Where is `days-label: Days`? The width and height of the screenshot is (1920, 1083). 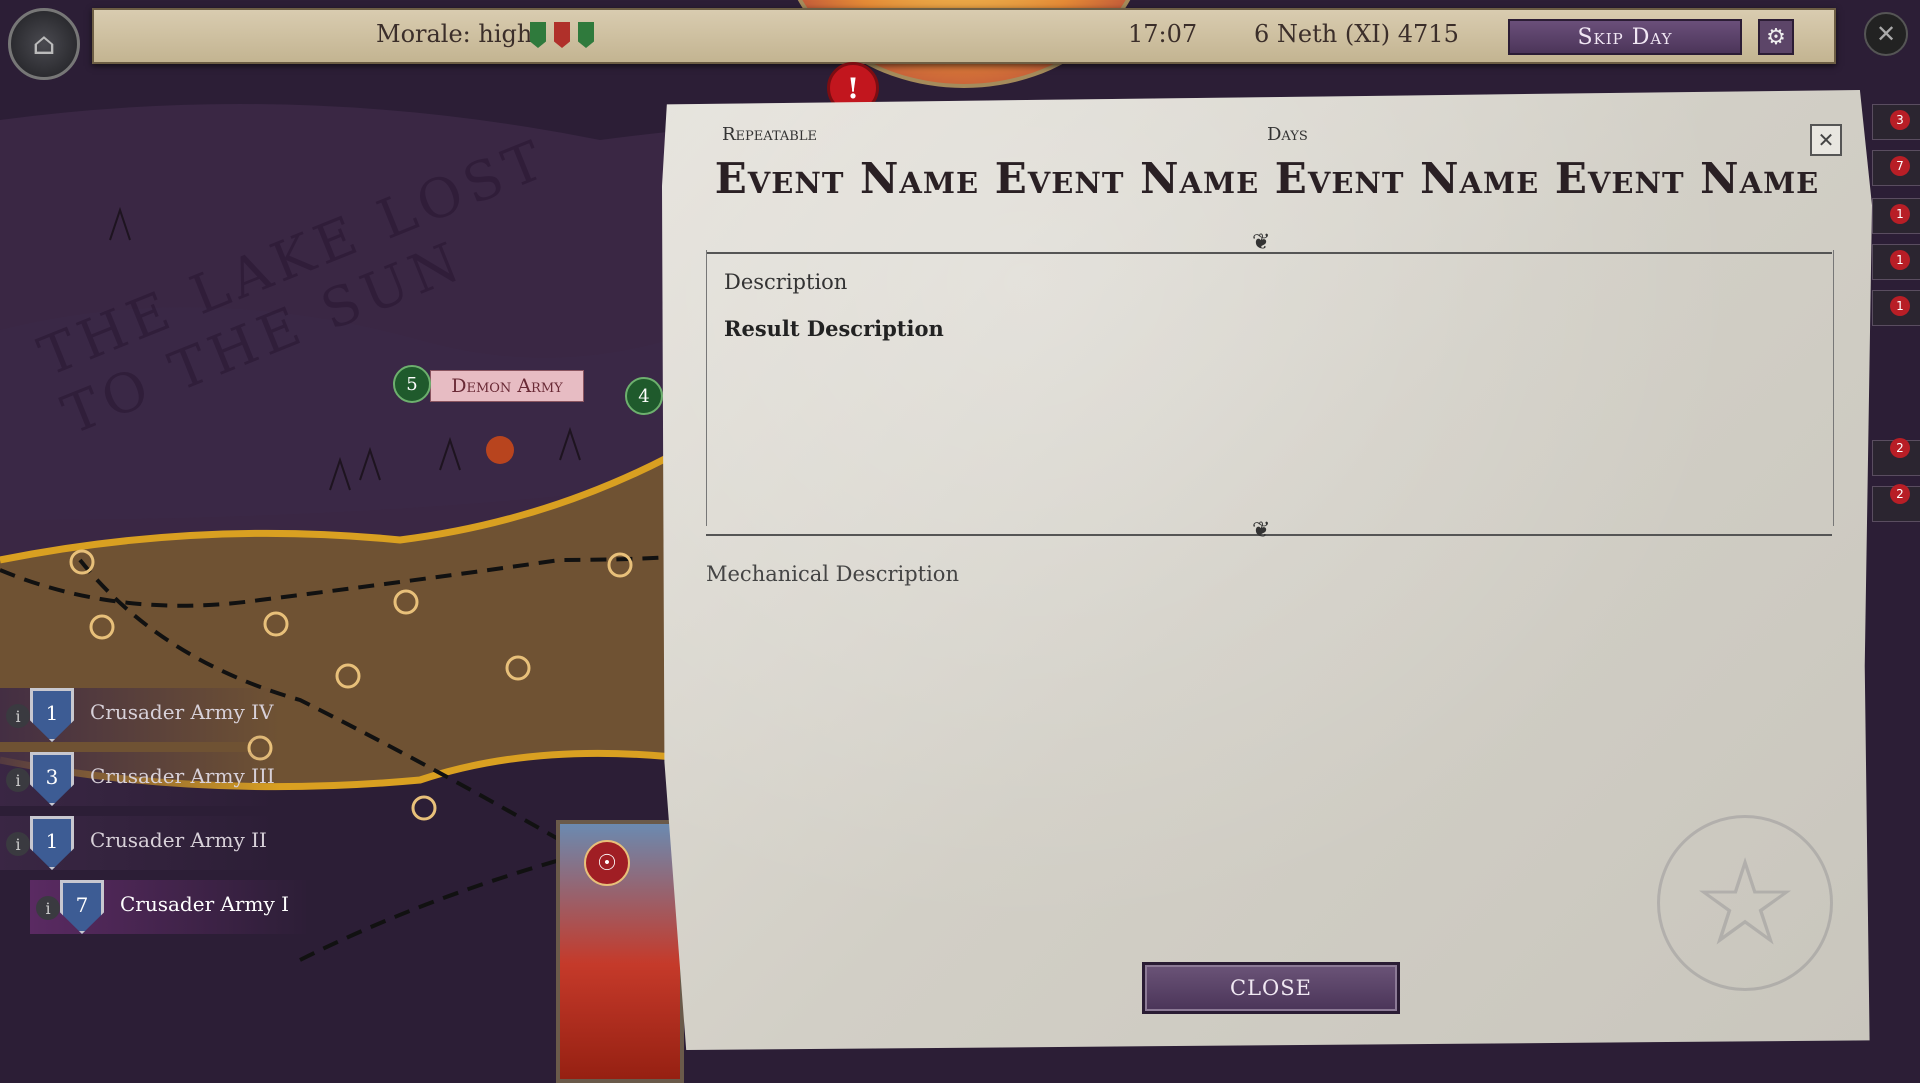
days-label: Days is located at coordinates (1287, 134).